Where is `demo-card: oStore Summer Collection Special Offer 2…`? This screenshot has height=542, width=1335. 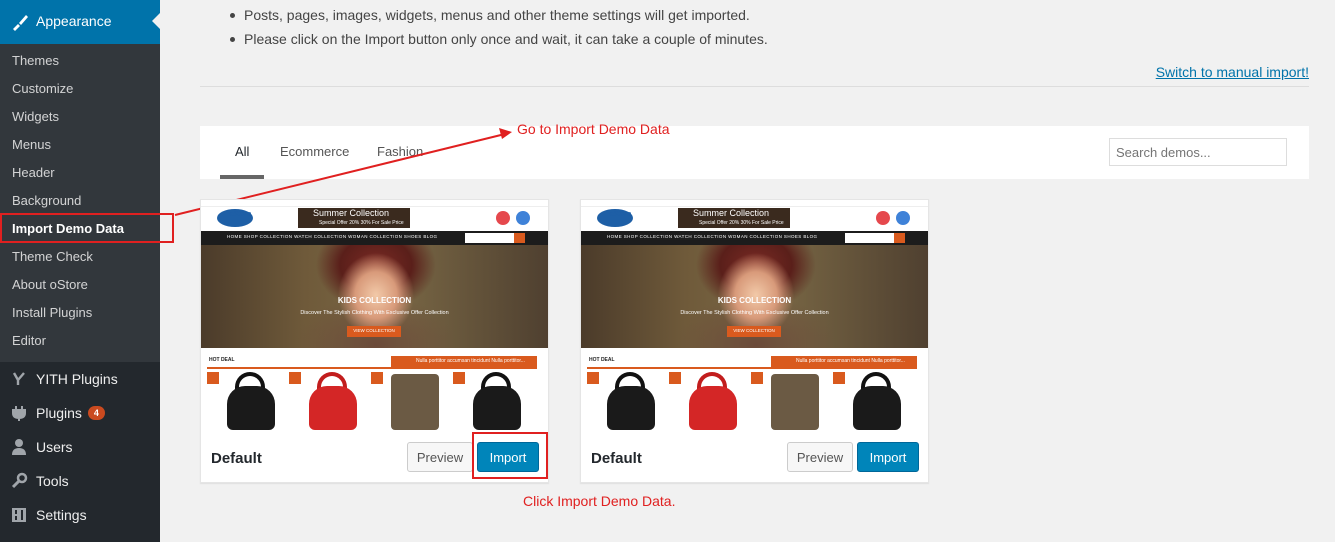
demo-card: oStore Summer Collection Special Offer 2… is located at coordinates (754, 341).